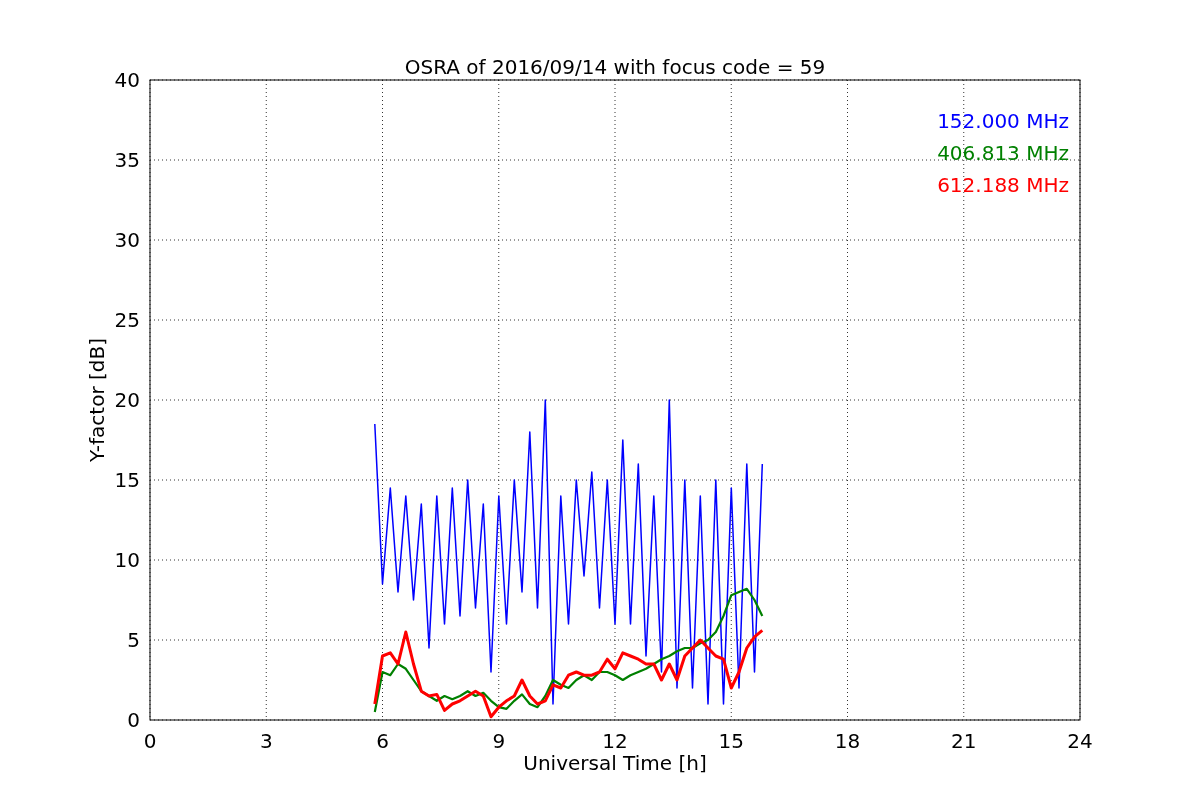 This screenshot has height=800, width=1200. I want to click on y-tick-label: 20, so click(127, 400).